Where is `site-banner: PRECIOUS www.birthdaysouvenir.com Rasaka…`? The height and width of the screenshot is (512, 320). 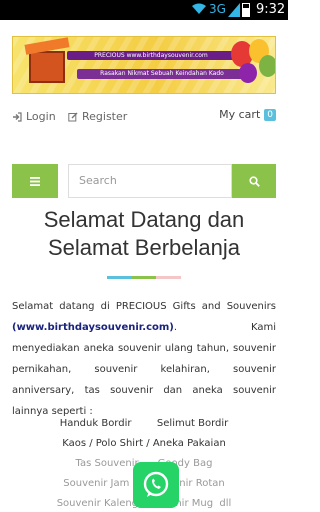
site-banner: PRECIOUS www.birthdaysouvenir.com Rasaka… is located at coordinates (144, 65).